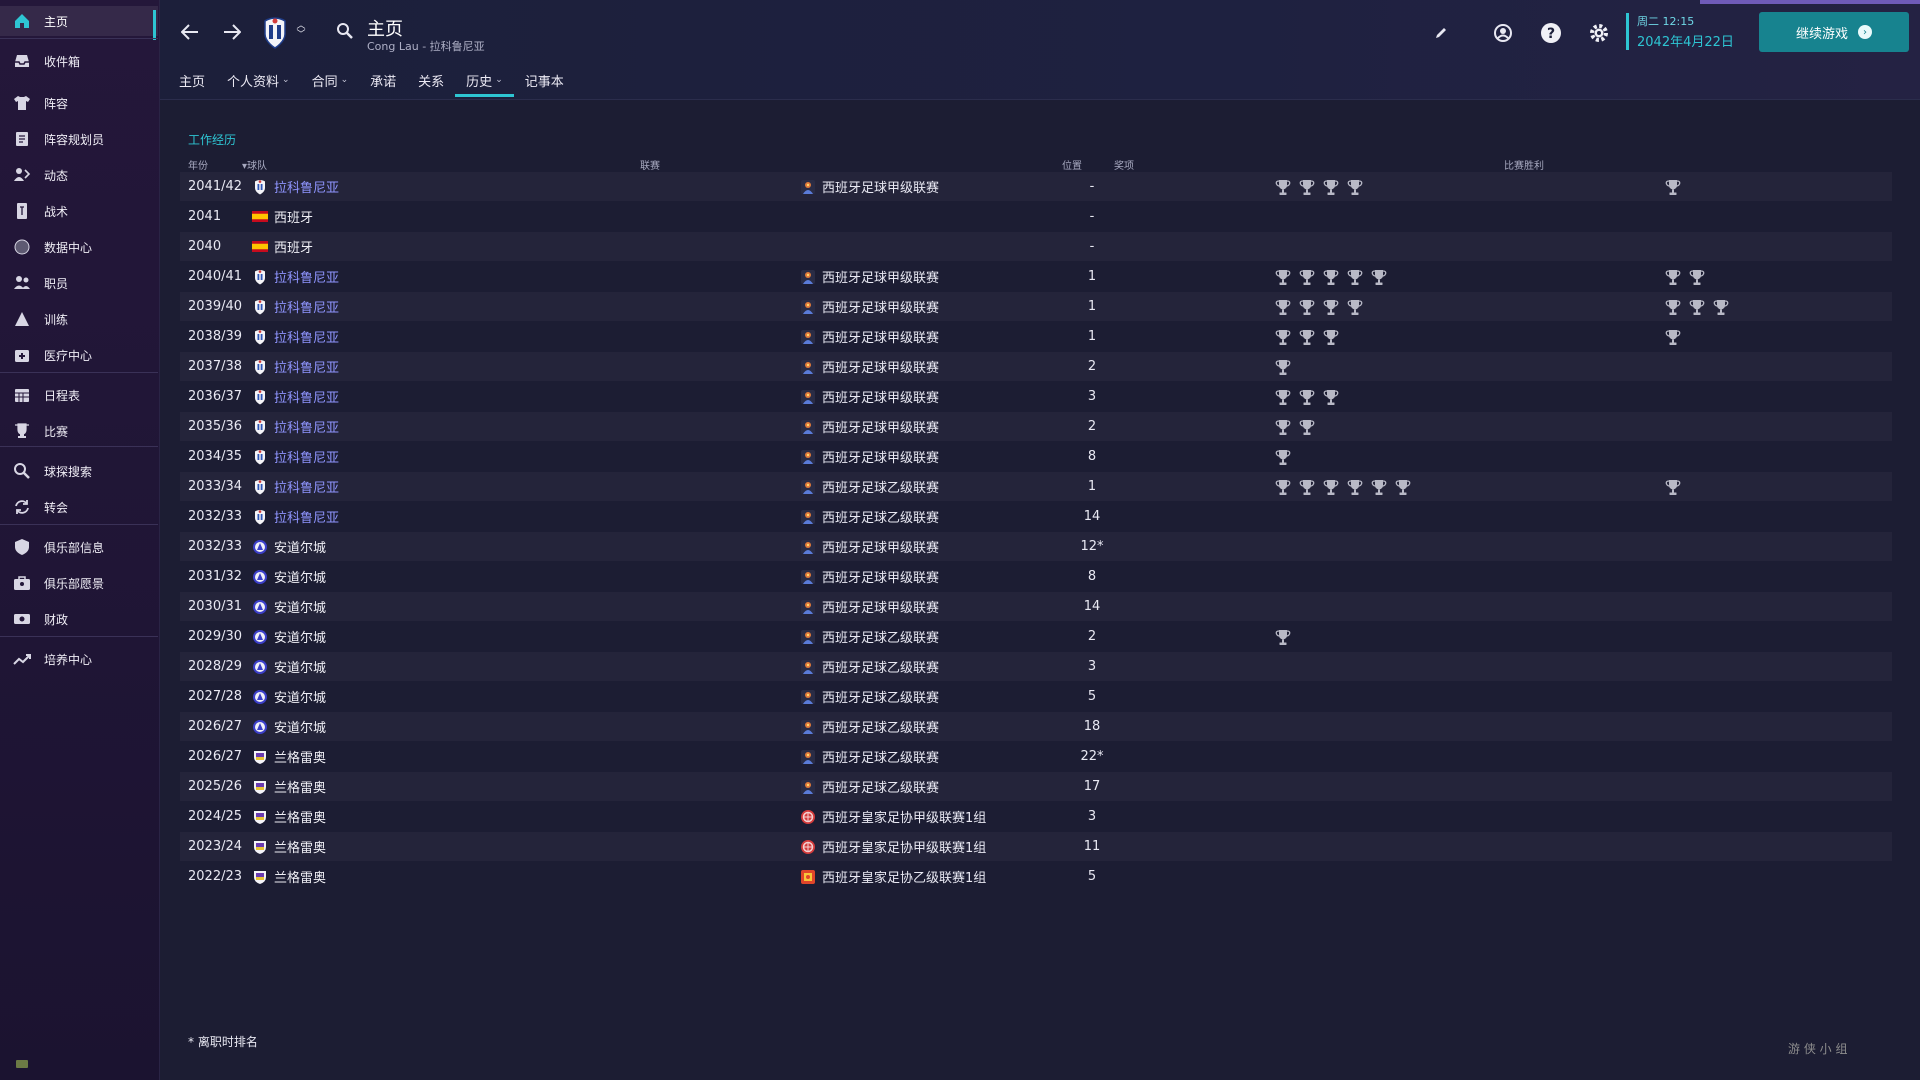 The image size is (1920, 1080). Describe the element at coordinates (383, 80) in the screenshot. I see `tab-3: 承诺` at that location.